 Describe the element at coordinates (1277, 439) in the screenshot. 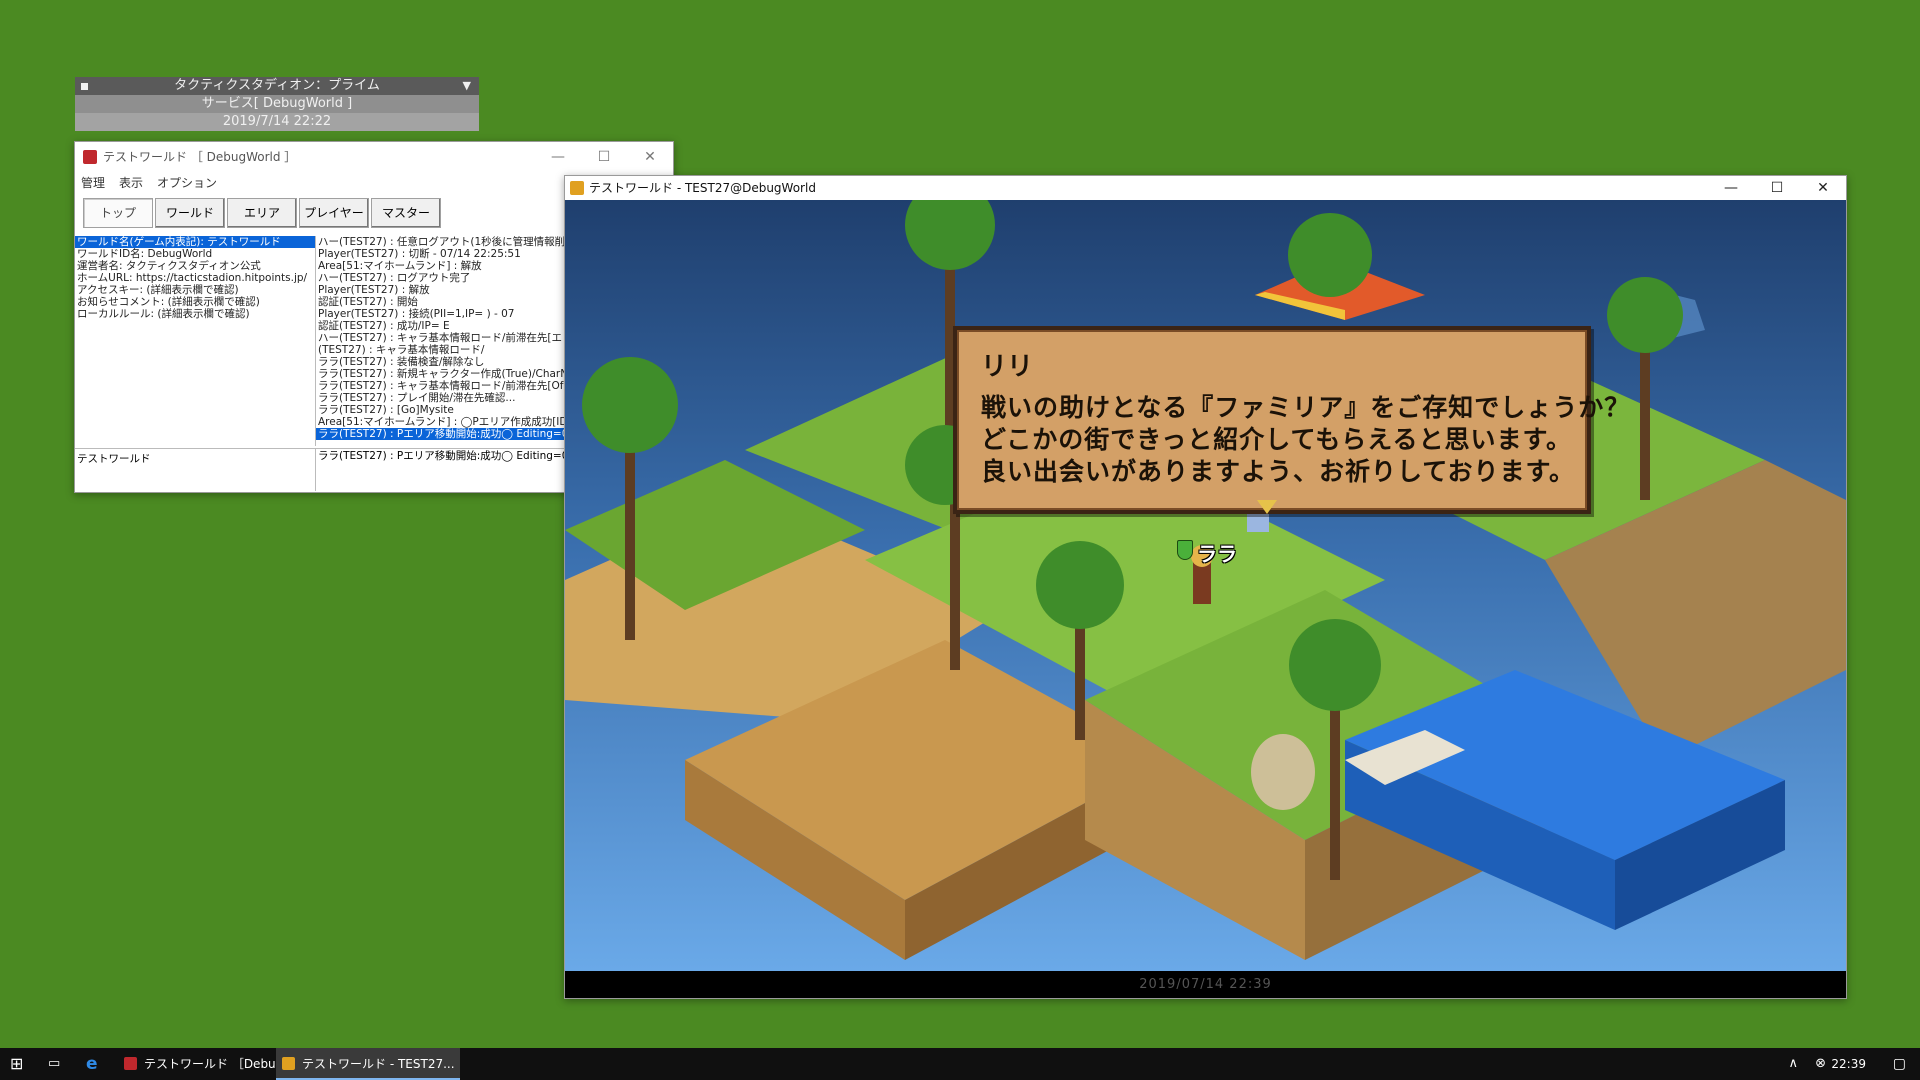

I see `dialogue-line: どこかの街できっと紹介してもらえると思います。` at that location.